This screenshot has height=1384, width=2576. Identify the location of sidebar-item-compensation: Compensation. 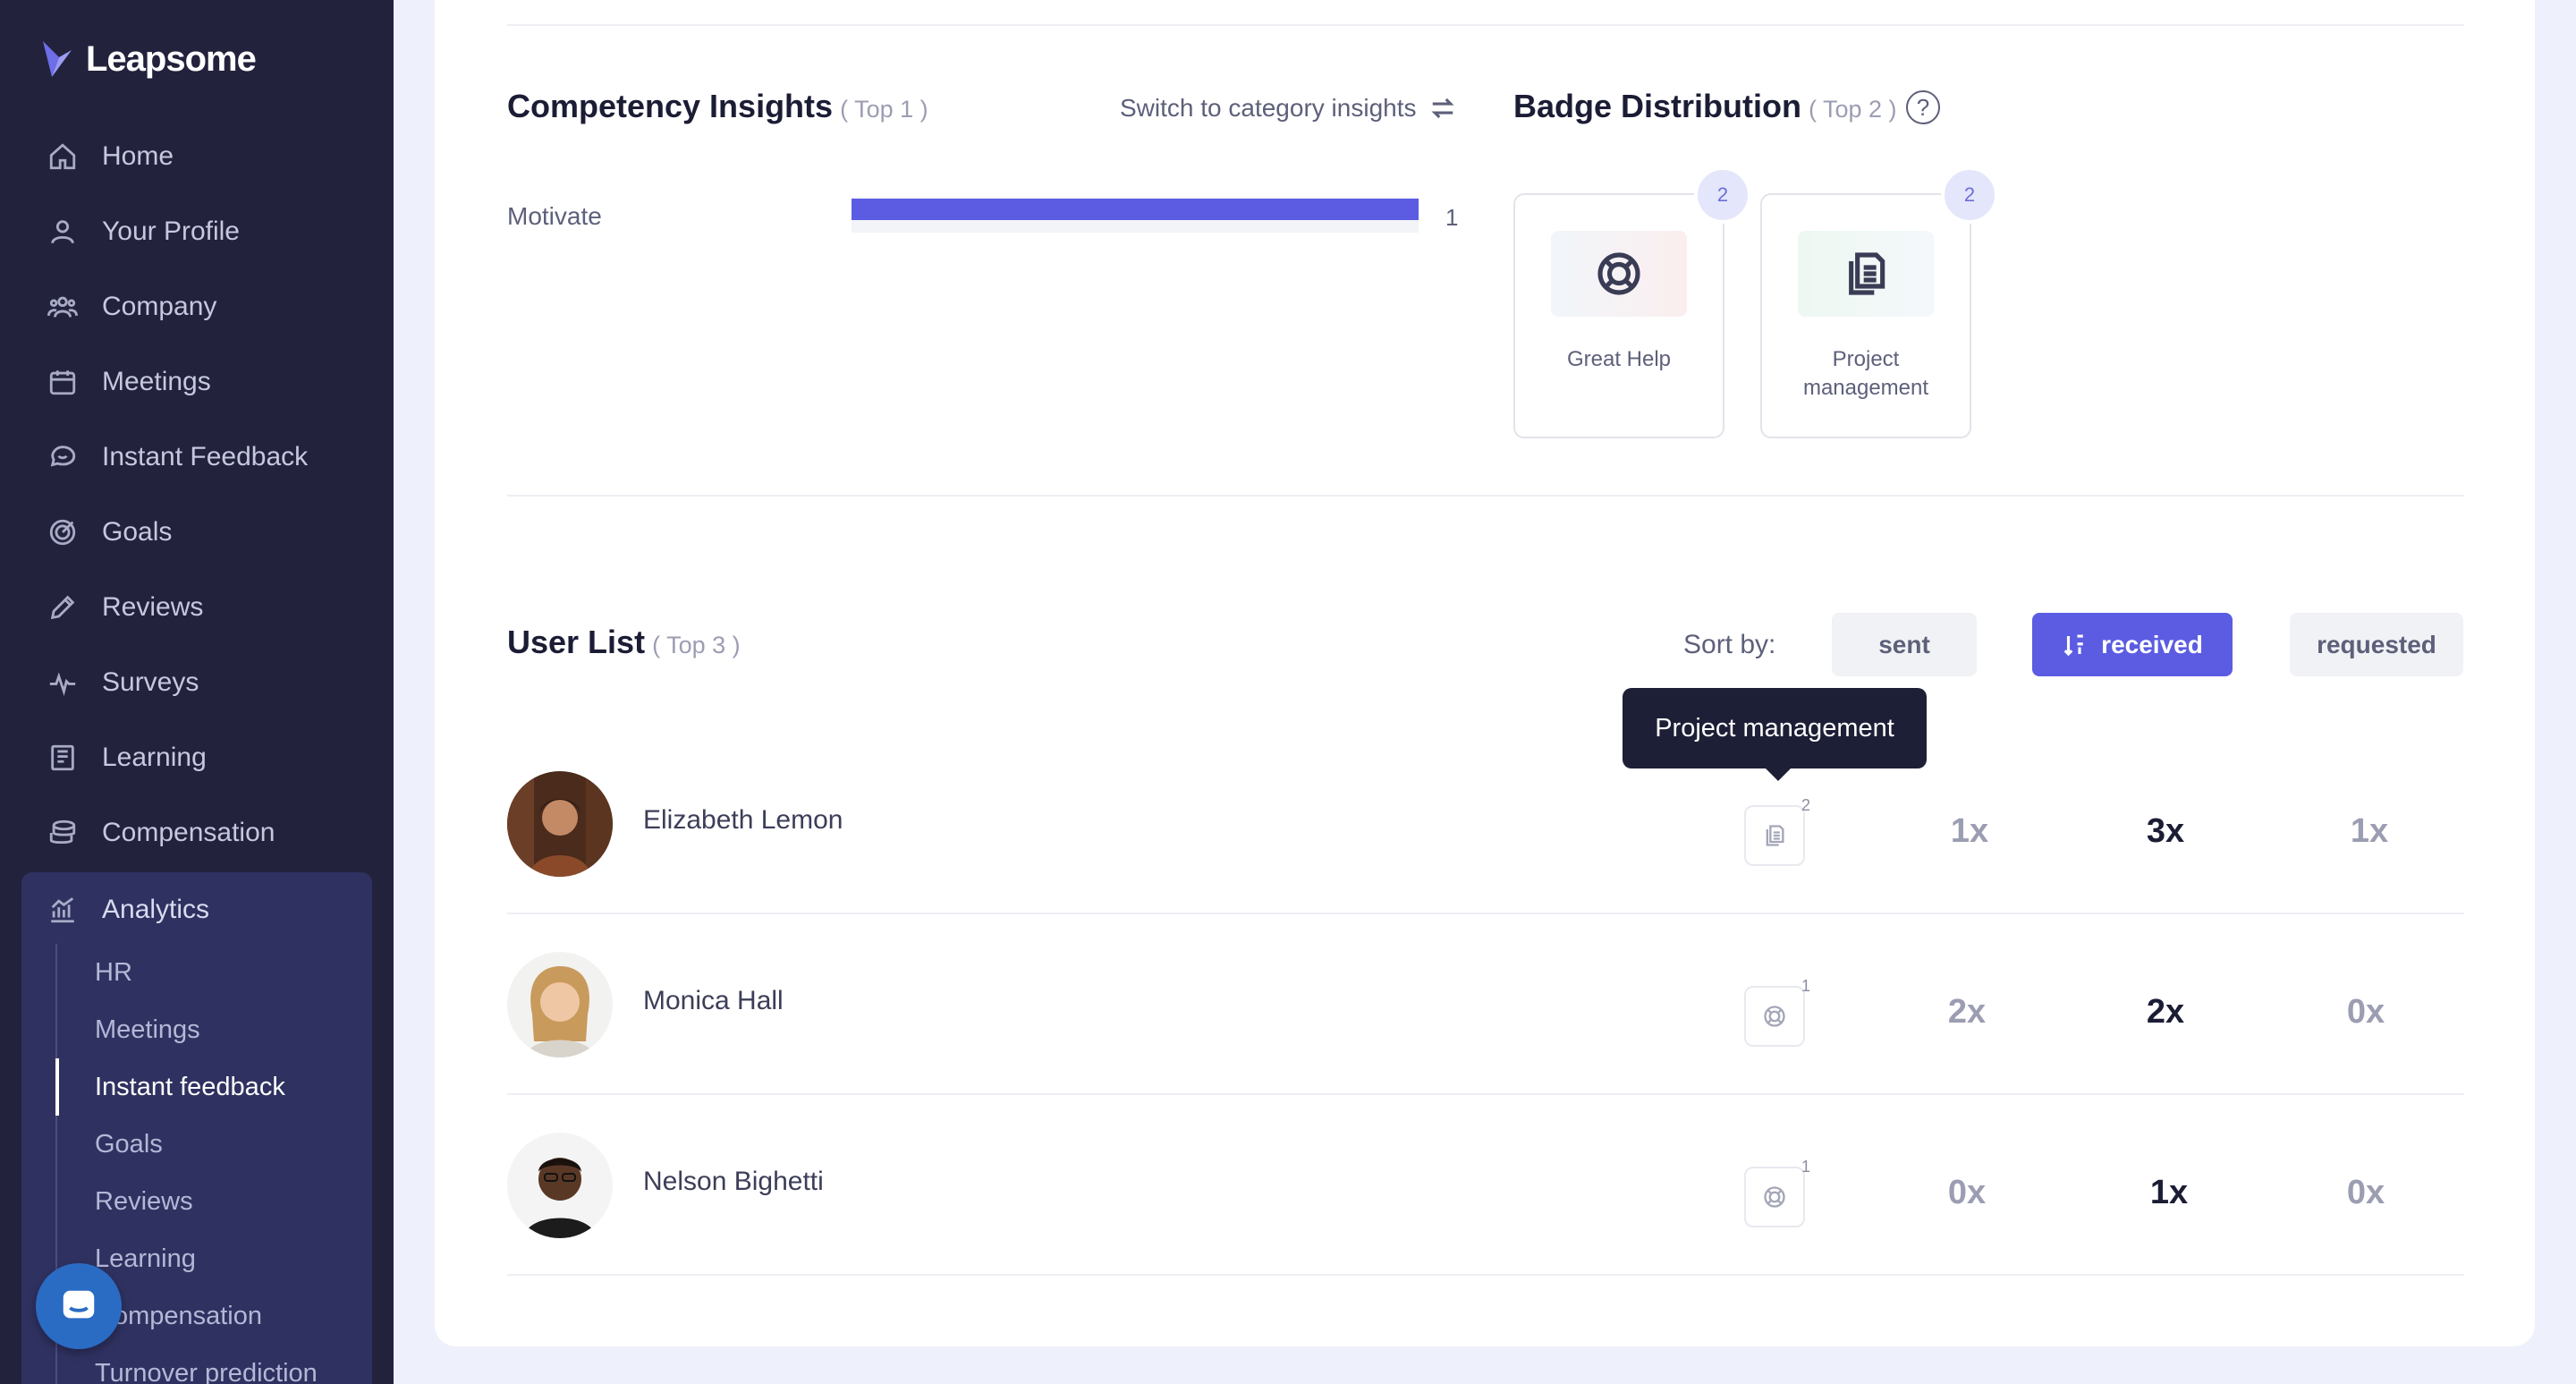
(196, 833).